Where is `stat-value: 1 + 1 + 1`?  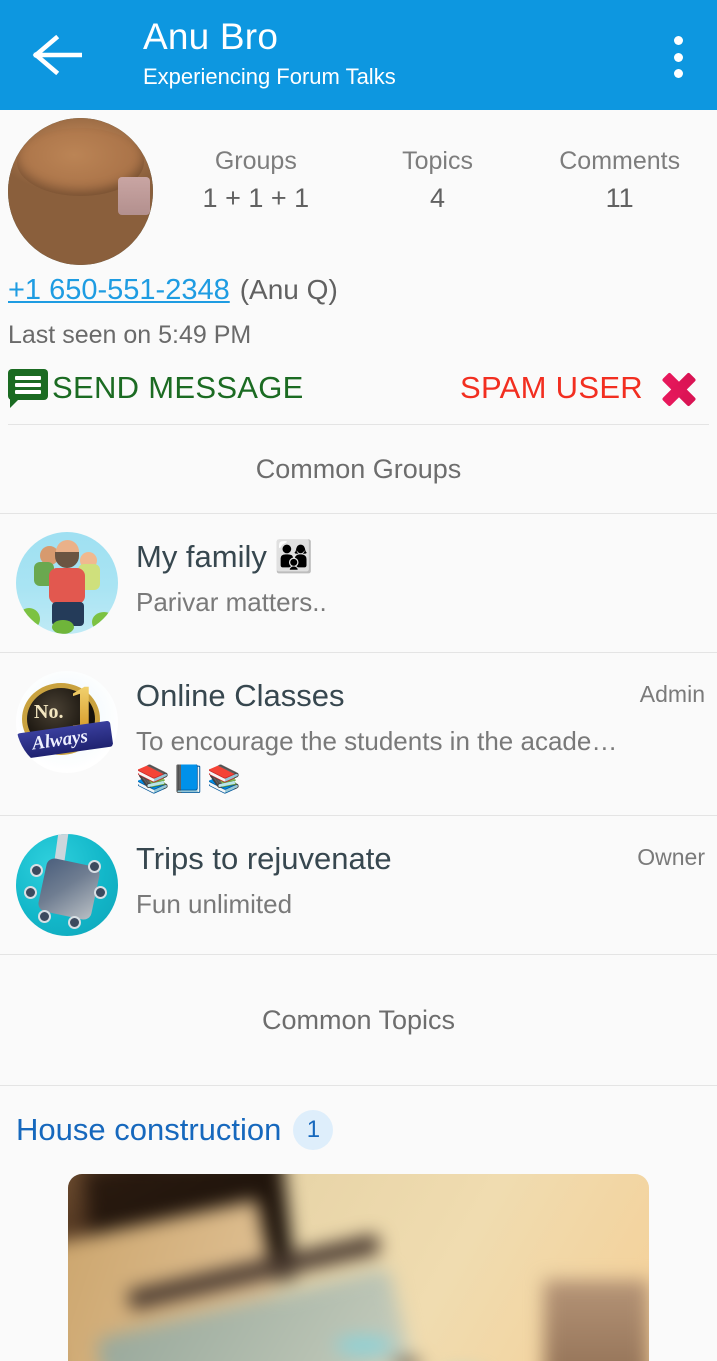
stat-value: 1 + 1 + 1 is located at coordinates (256, 198).